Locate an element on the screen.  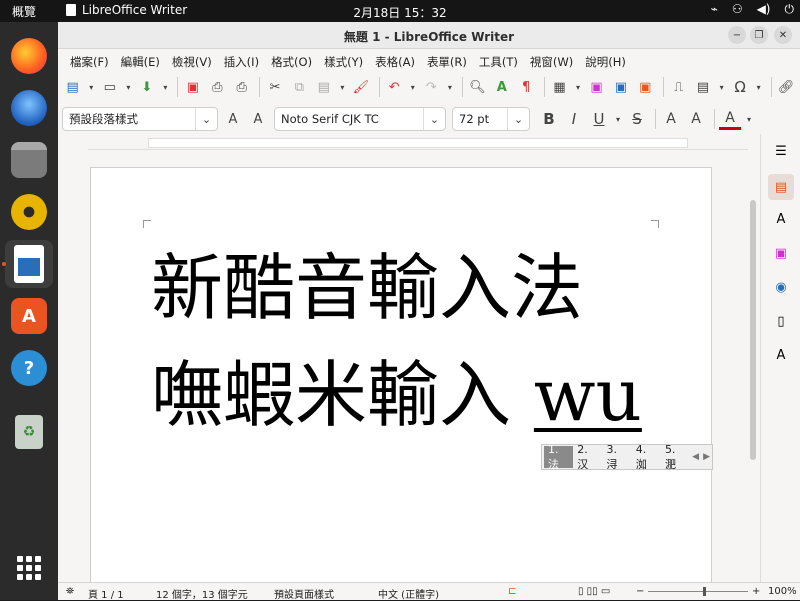
save-dropdown-button: ▾ is located at coordinates (166, 87).